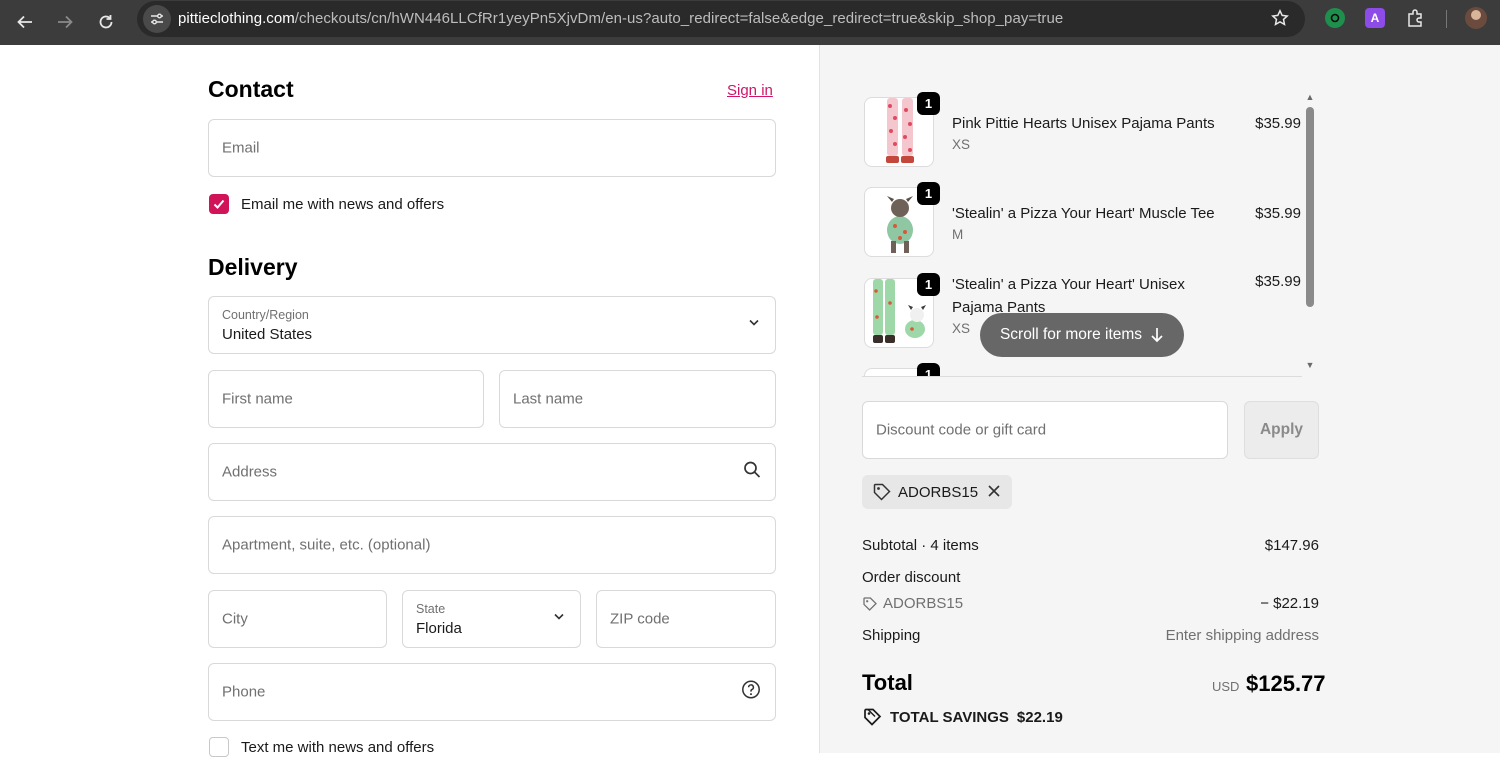 This screenshot has height=757, width=1500. What do you see at coordinates (1291, 545) in the screenshot?
I see `subtotal-value: $147.96` at bounding box center [1291, 545].